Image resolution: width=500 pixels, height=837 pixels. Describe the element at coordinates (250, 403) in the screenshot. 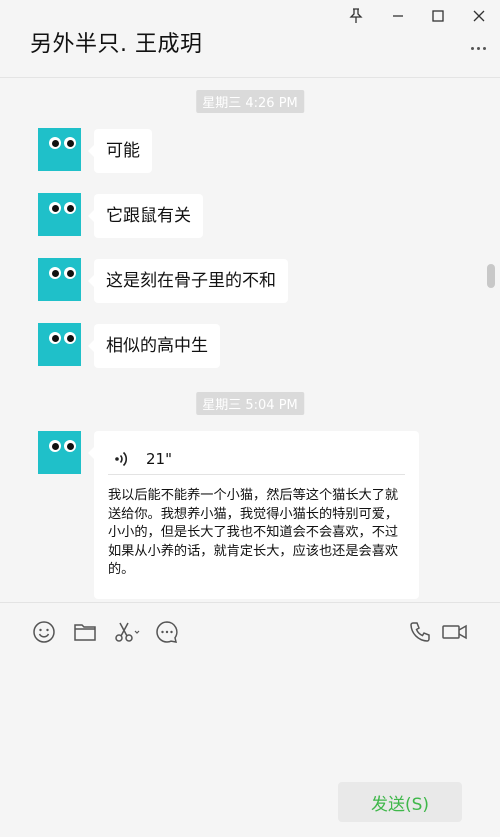

I see `timestamp: 星期三 5:04 PM` at that location.